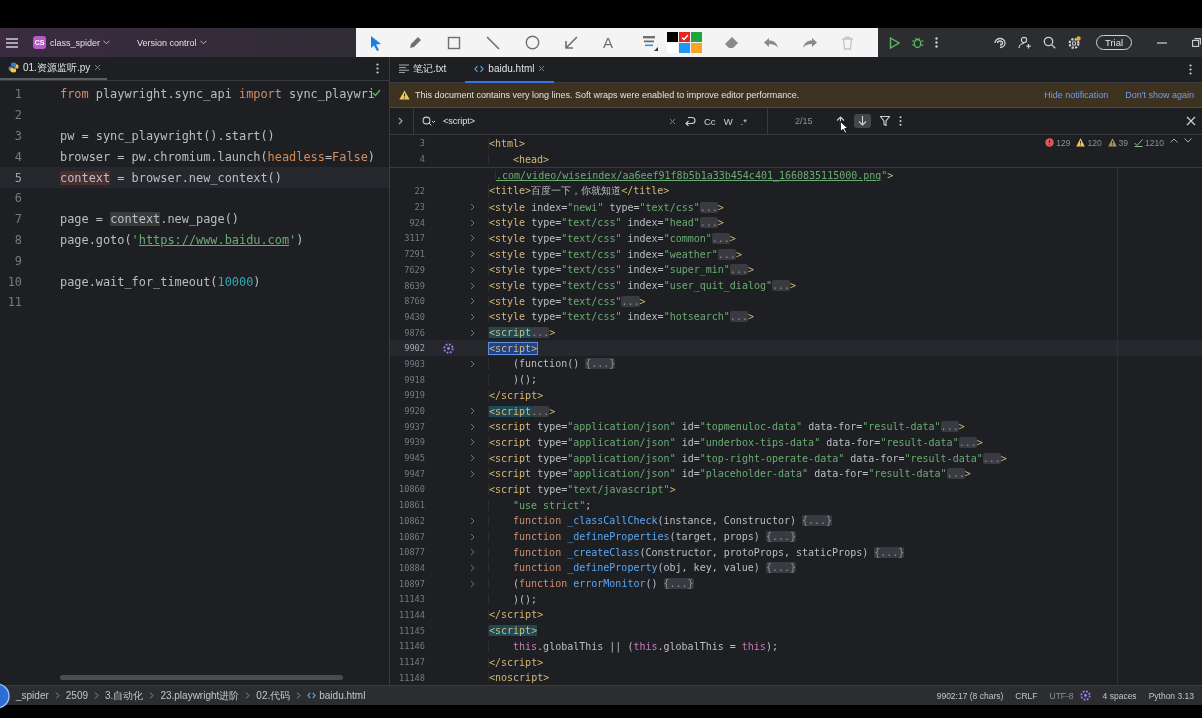 The height and width of the screenshot is (718, 1202). What do you see at coordinates (695, 176) in the screenshot?
I see `code-line: .com/video/wiseindex/aa6eef91f8b5b1a33b454c401_1660835115000.png">` at bounding box center [695, 176].